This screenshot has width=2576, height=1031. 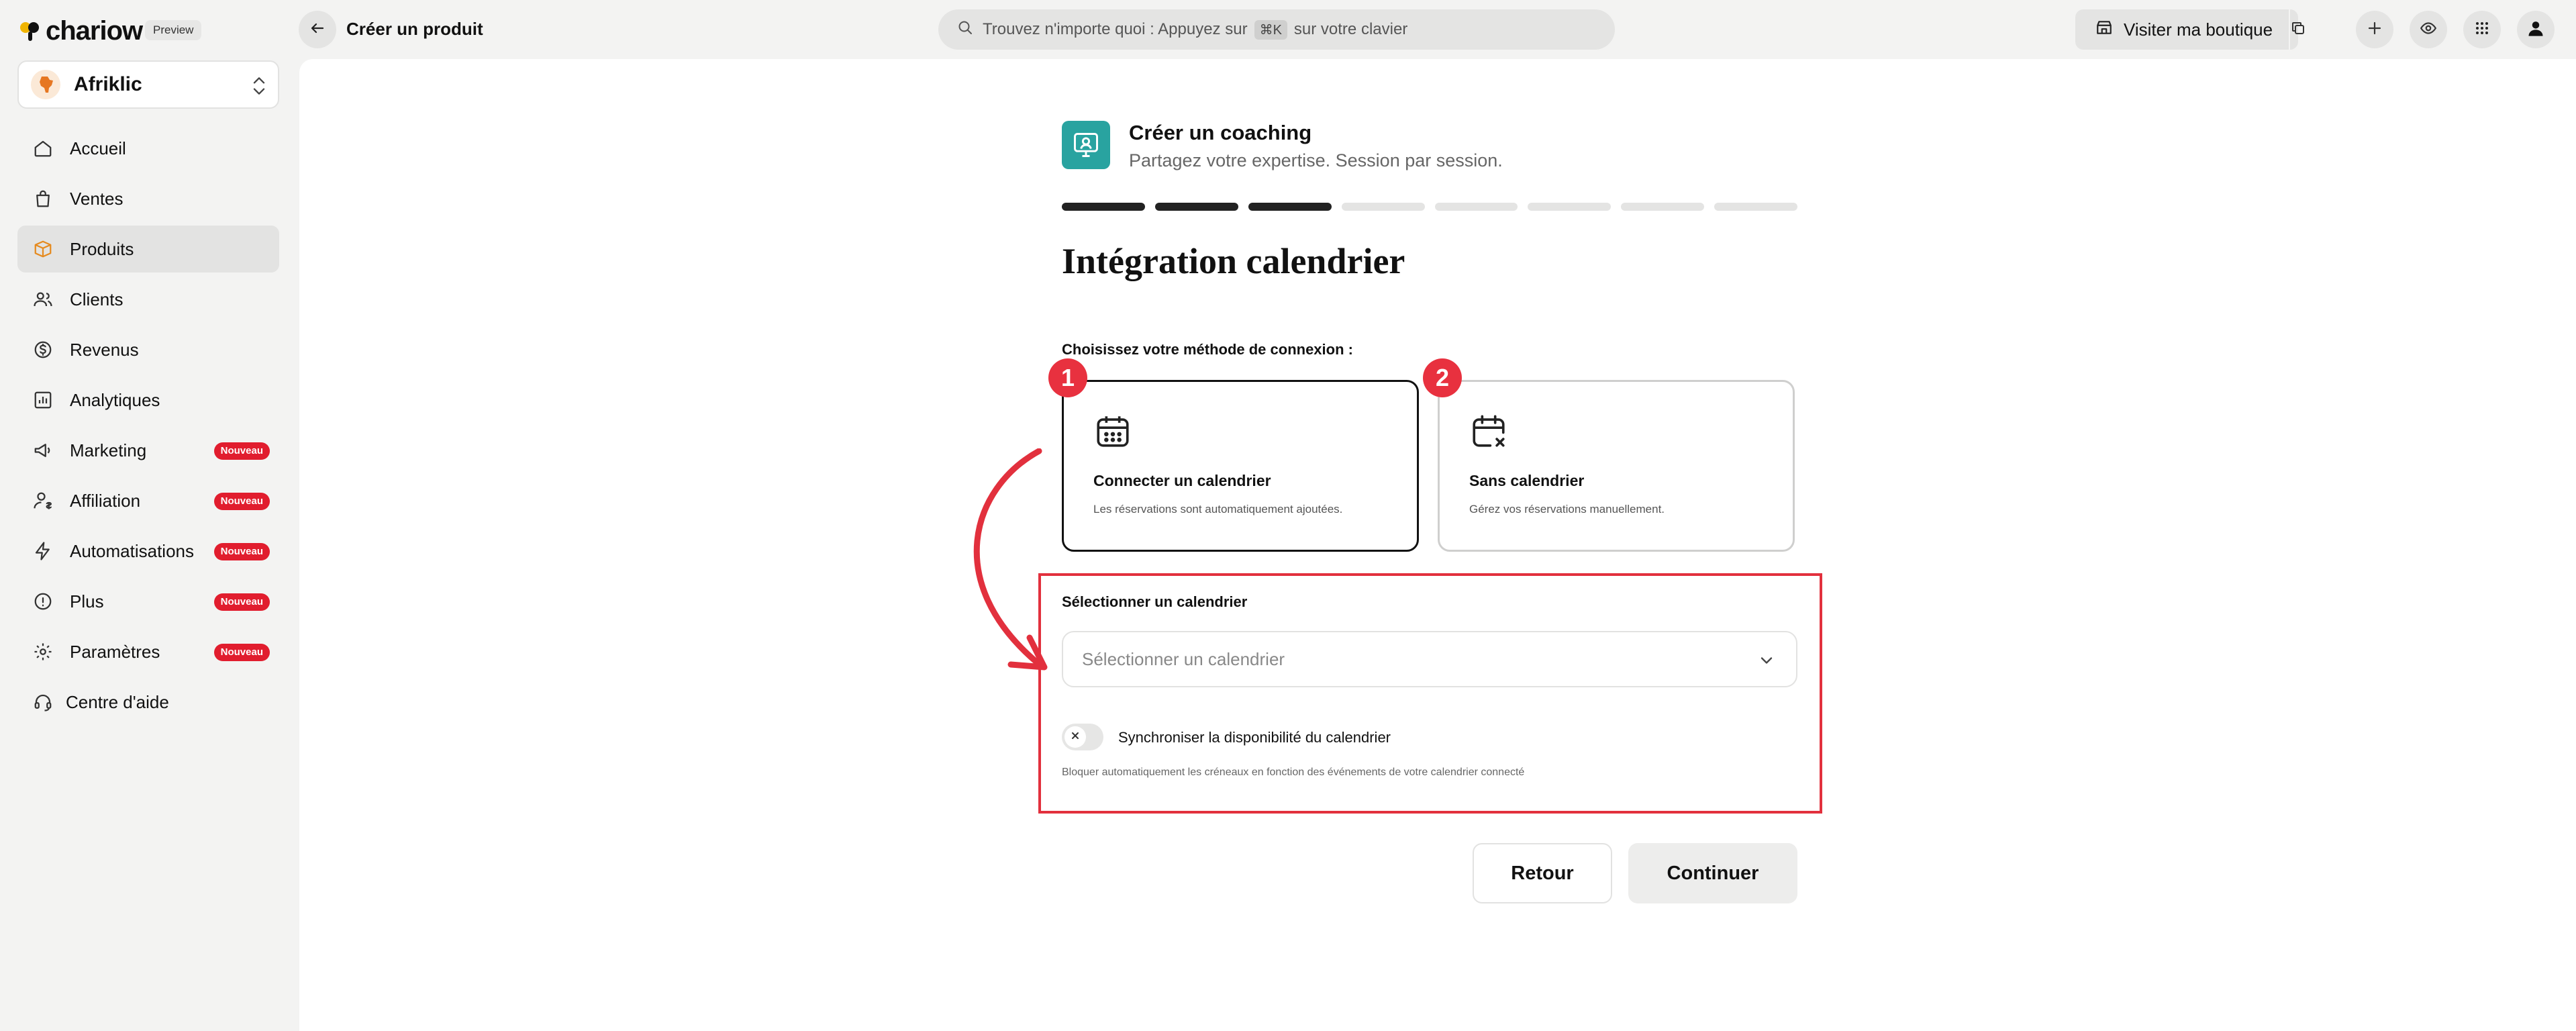 I want to click on shop-name: Afriklic, so click(x=108, y=84).